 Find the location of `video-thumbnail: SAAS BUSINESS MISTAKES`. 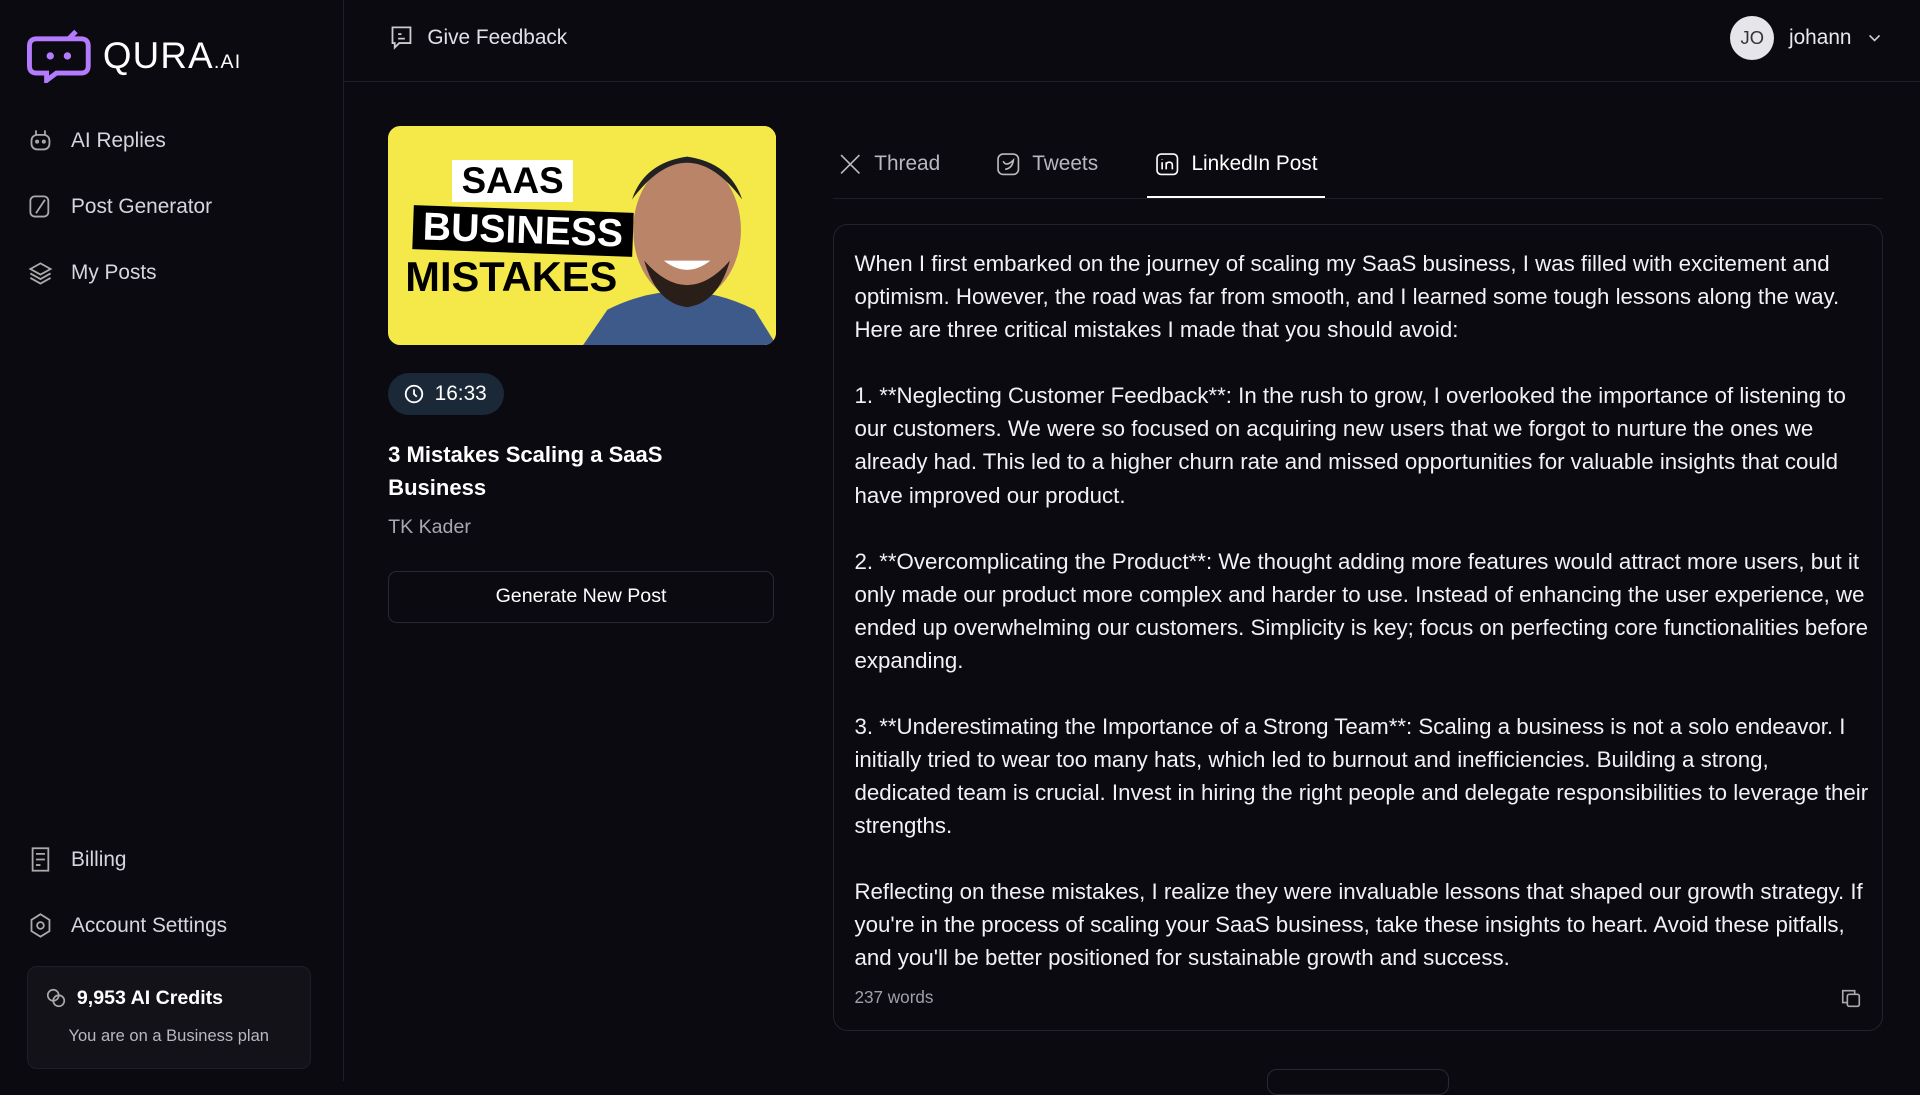

video-thumbnail: SAAS BUSINESS MISTAKES is located at coordinates (582, 236).